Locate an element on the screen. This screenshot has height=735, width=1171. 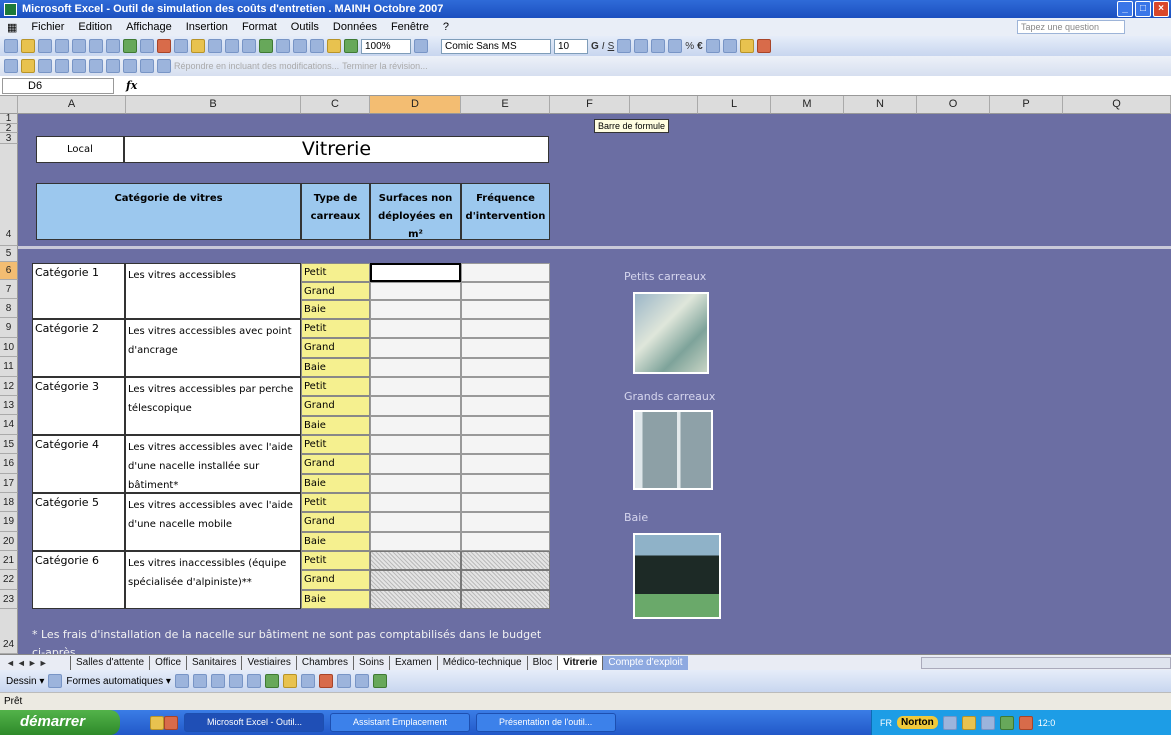
undo-icon is located at coordinates (232, 46).